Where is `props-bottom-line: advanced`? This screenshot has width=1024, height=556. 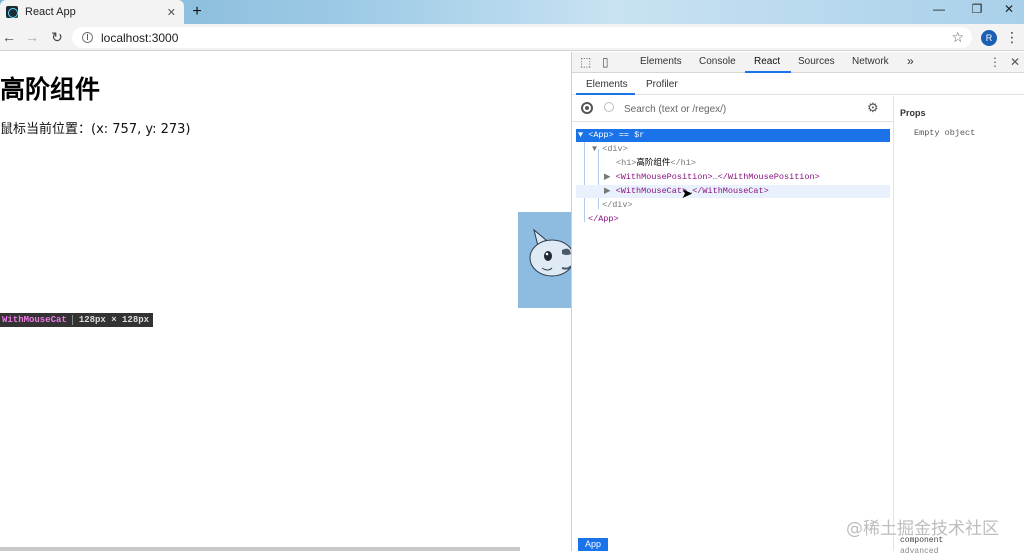
props-bottom-line: advanced is located at coordinates (919, 551).